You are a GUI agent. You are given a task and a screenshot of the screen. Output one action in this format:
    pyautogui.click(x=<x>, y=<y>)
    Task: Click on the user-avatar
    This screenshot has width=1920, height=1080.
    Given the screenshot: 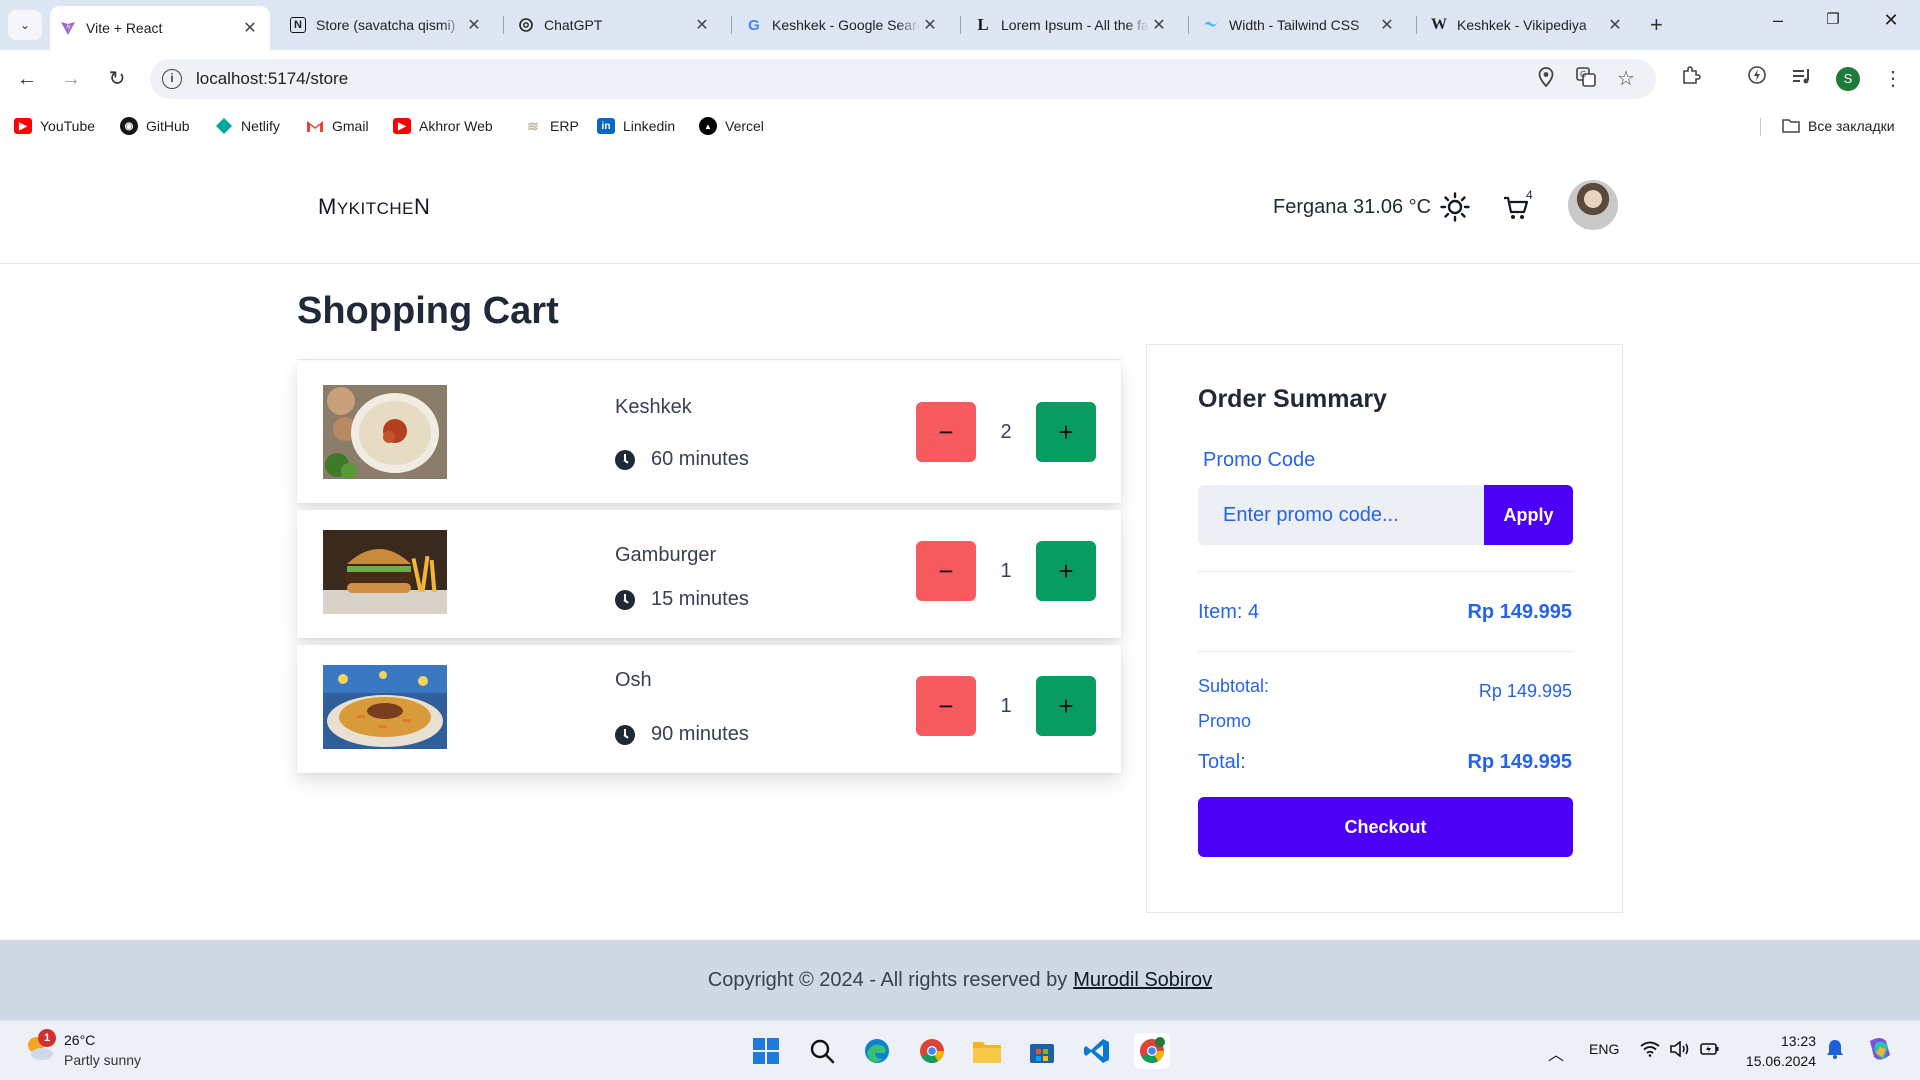 What is the action you would take?
    pyautogui.click(x=1593, y=205)
    